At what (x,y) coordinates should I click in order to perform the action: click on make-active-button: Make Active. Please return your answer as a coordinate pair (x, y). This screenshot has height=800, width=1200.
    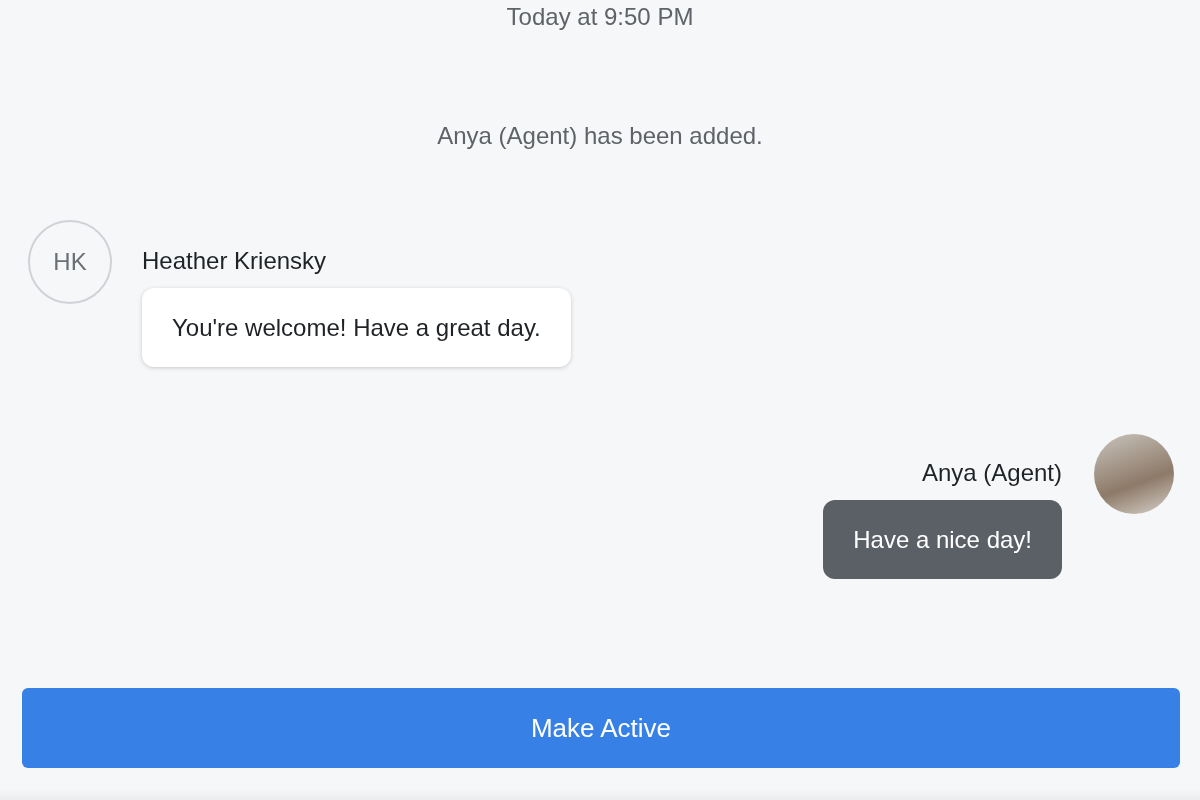
    Looking at the image, I should click on (601, 728).